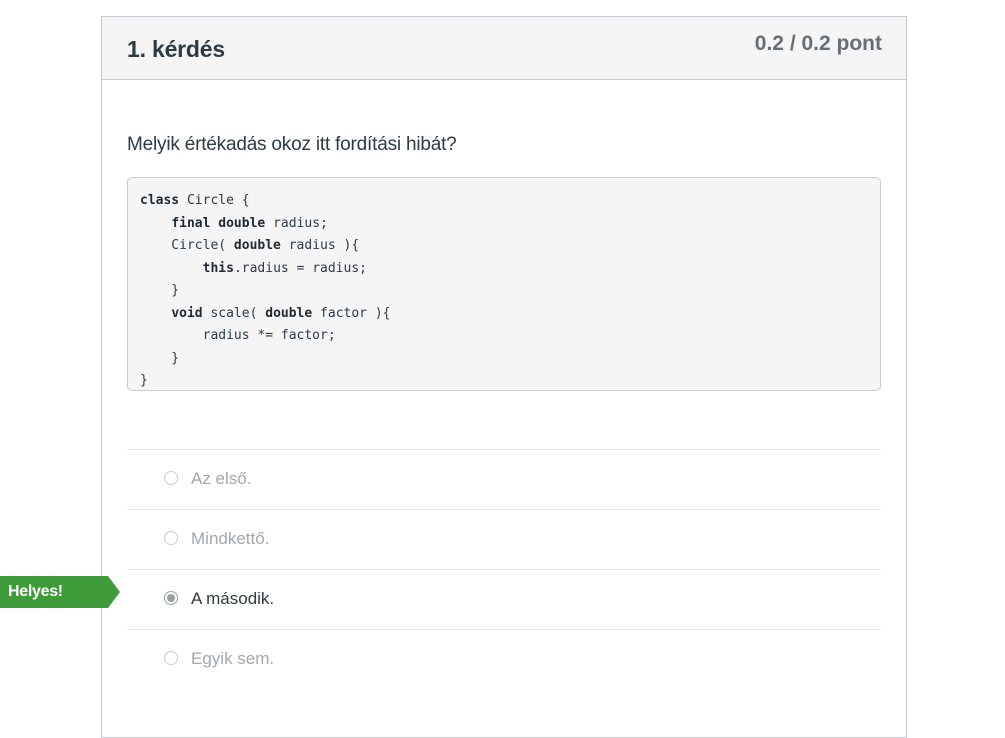  What do you see at coordinates (238, 335) in the screenshot?
I see `code-text: radius *= factor;` at bounding box center [238, 335].